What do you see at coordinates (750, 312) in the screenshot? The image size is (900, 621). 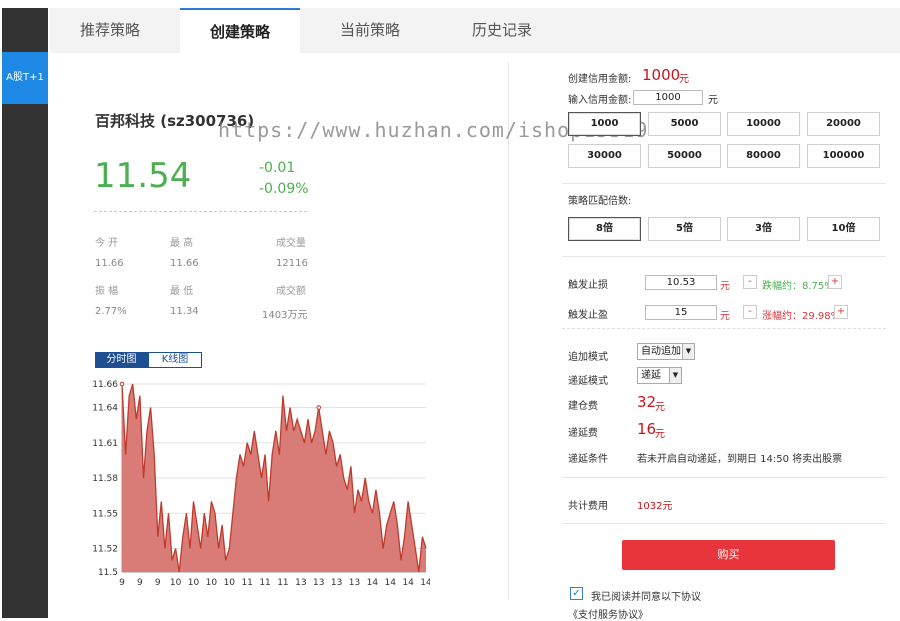 I see `take-profit-minus-button: -` at bounding box center [750, 312].